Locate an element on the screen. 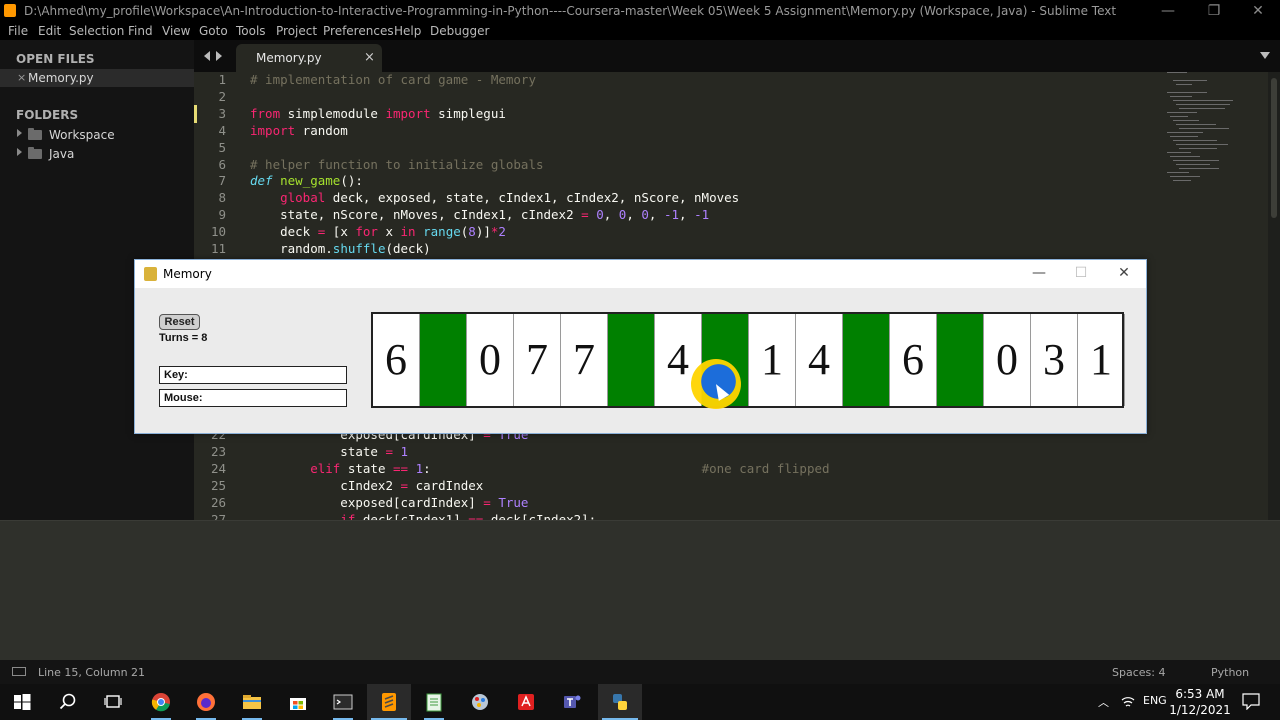 The width and height of the screenshot is (1280, 720). acrobat-icon is located at coordinates (526, 702).